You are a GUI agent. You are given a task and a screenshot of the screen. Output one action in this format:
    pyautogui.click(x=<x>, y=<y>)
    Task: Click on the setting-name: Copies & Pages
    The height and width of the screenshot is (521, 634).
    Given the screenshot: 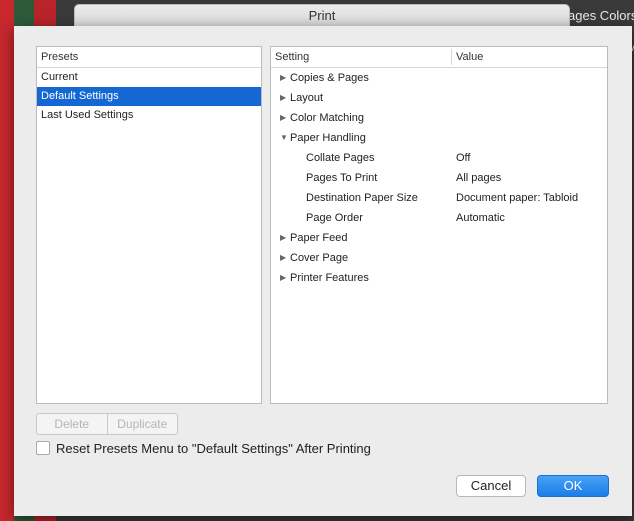 What is the action you would take?
    pyautogui.click(x=329, y=78)
    